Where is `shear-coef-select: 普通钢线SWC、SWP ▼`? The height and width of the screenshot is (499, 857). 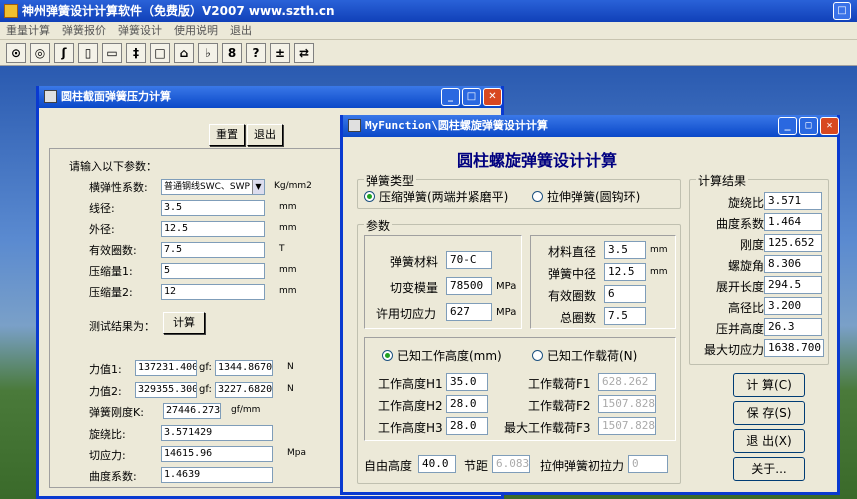 shear-coef-select: 普通钢线SWC、SWP ▼ is located at coordinates (213, 187).